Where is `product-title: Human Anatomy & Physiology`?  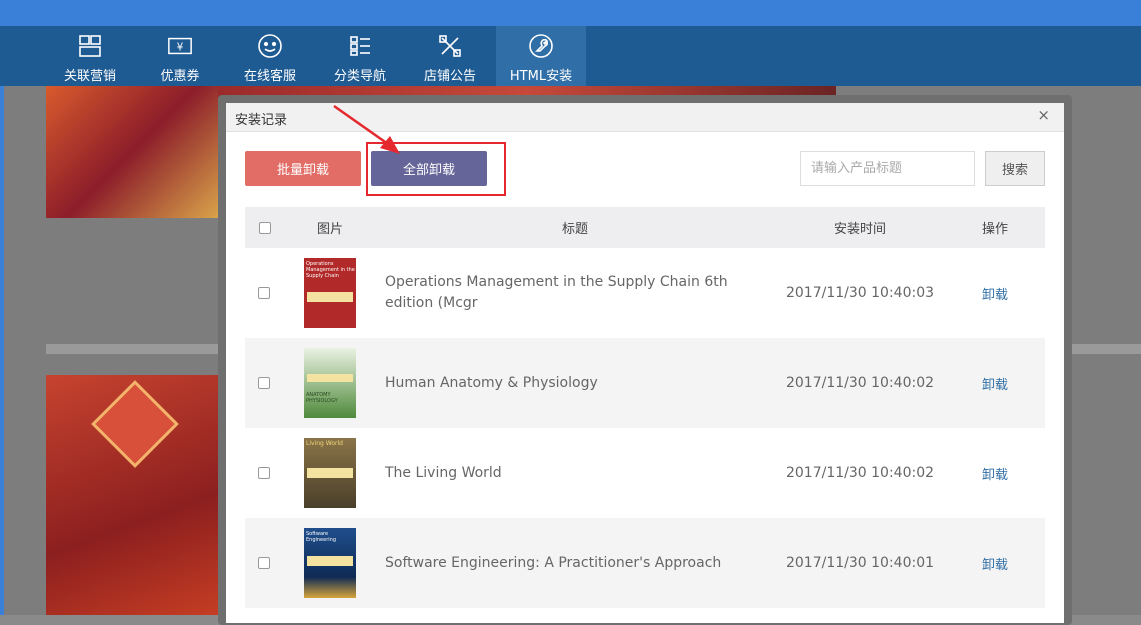 product-title: Human Anatomy & Physiology is located at coordinates (491, 382).